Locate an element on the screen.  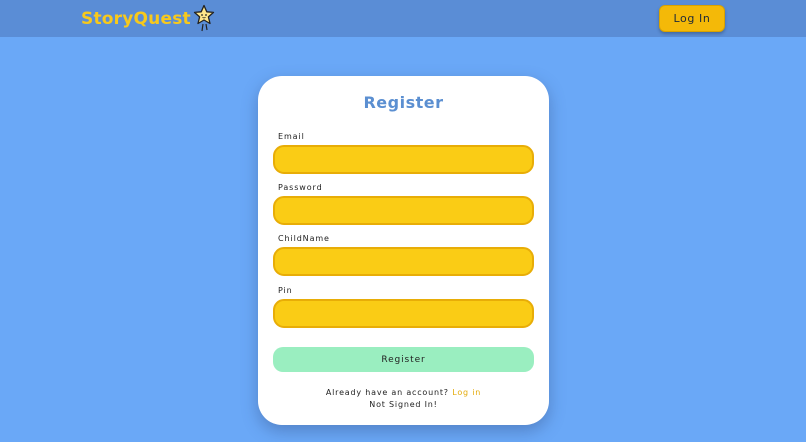
navbar: StoryQuest Log In is located at coordinates (403, 18).